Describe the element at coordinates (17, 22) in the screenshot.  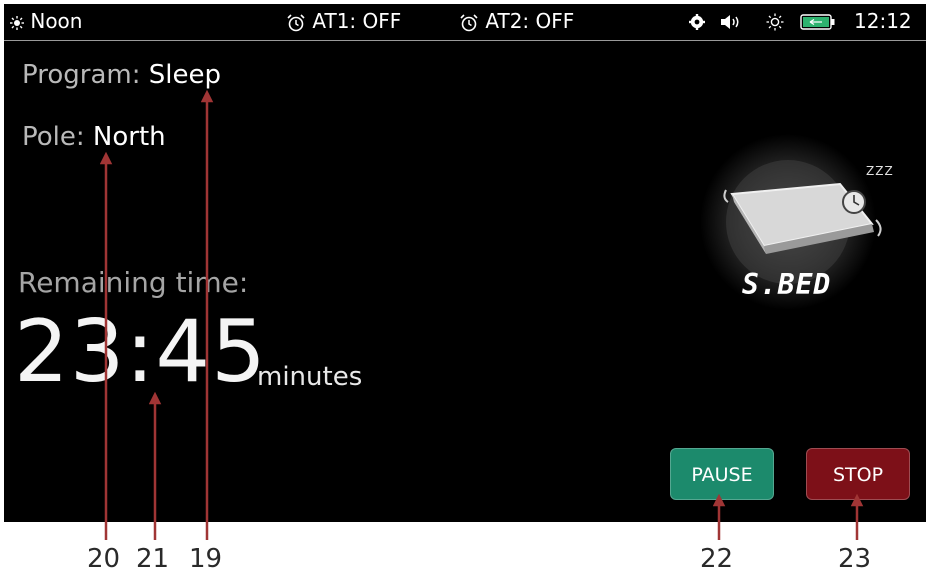
I see `sun-icon` at that location.